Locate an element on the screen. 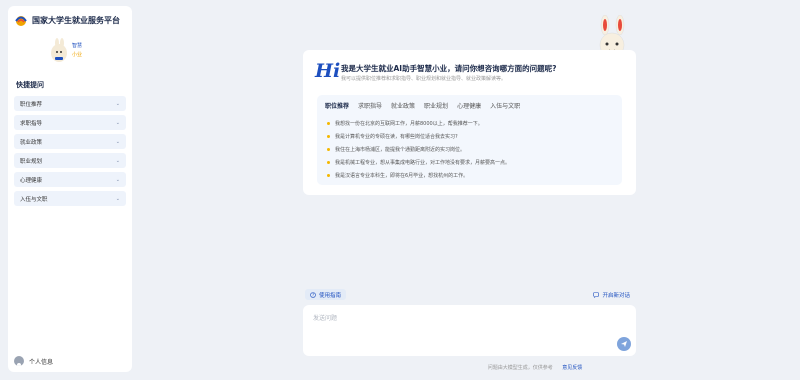 The width and height of the screenshot is (800, 380). send-icon is located at coordinates (624, 344).